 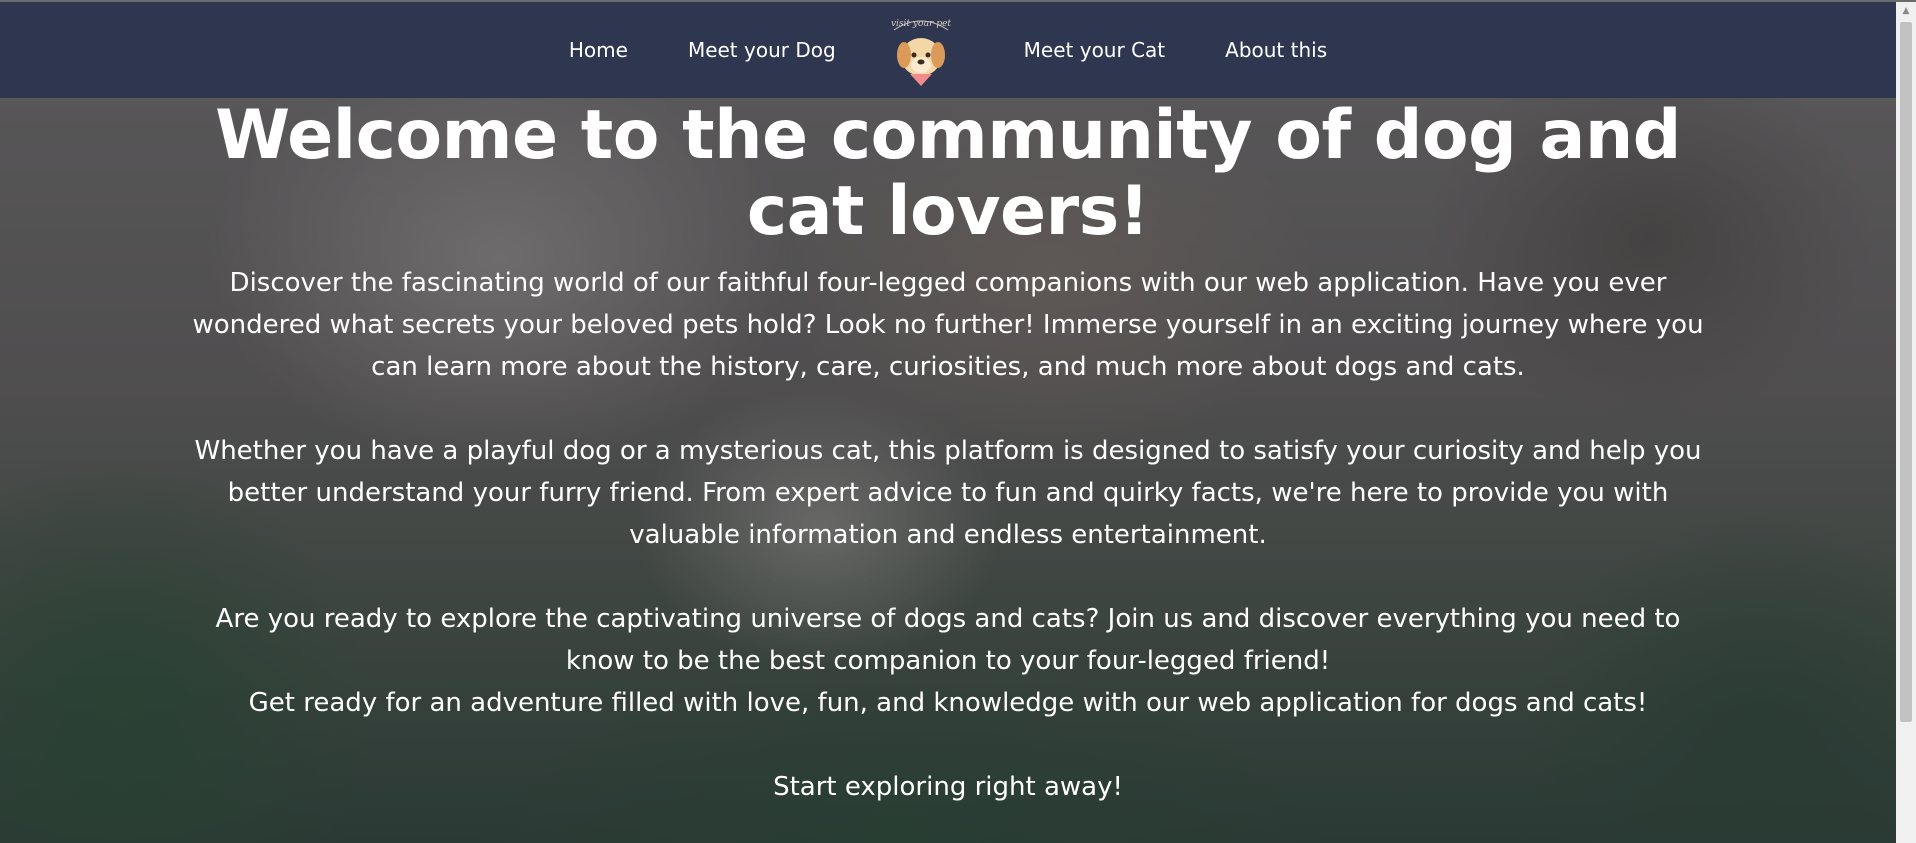 What do you see at coordinates (1906, 372) in the screenshot?
I see `scrollbar-thumb` at bounding box center [1906, 372].